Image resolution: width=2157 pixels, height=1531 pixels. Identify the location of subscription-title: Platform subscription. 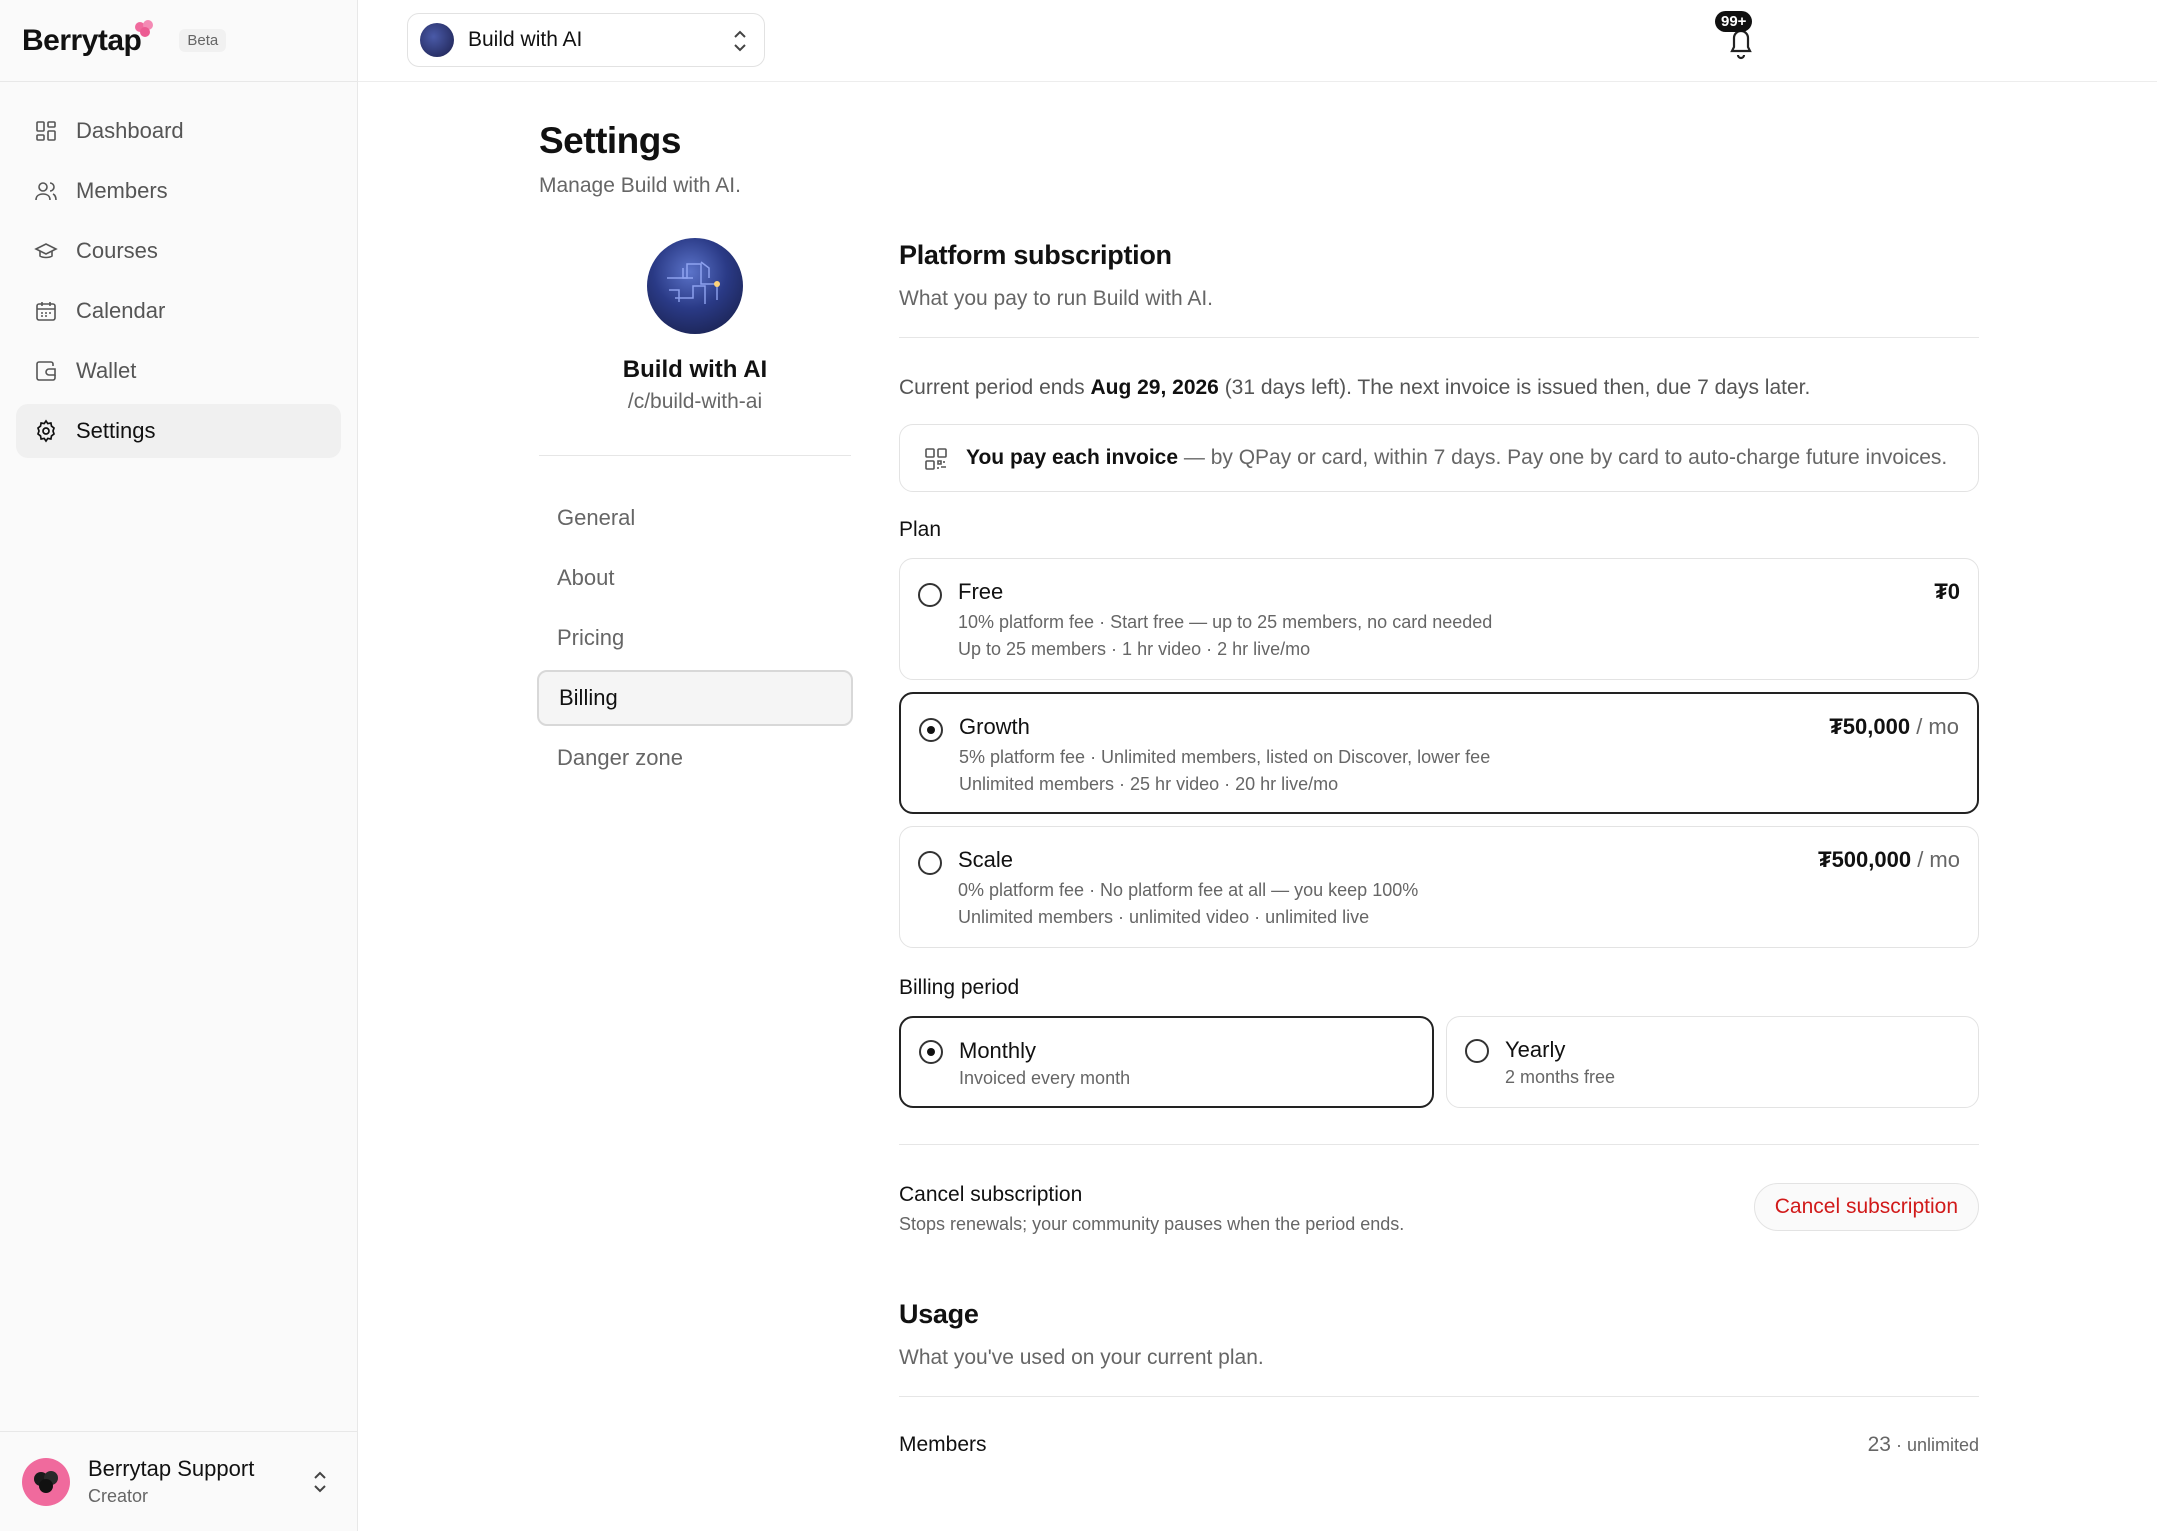
(1035, 255).